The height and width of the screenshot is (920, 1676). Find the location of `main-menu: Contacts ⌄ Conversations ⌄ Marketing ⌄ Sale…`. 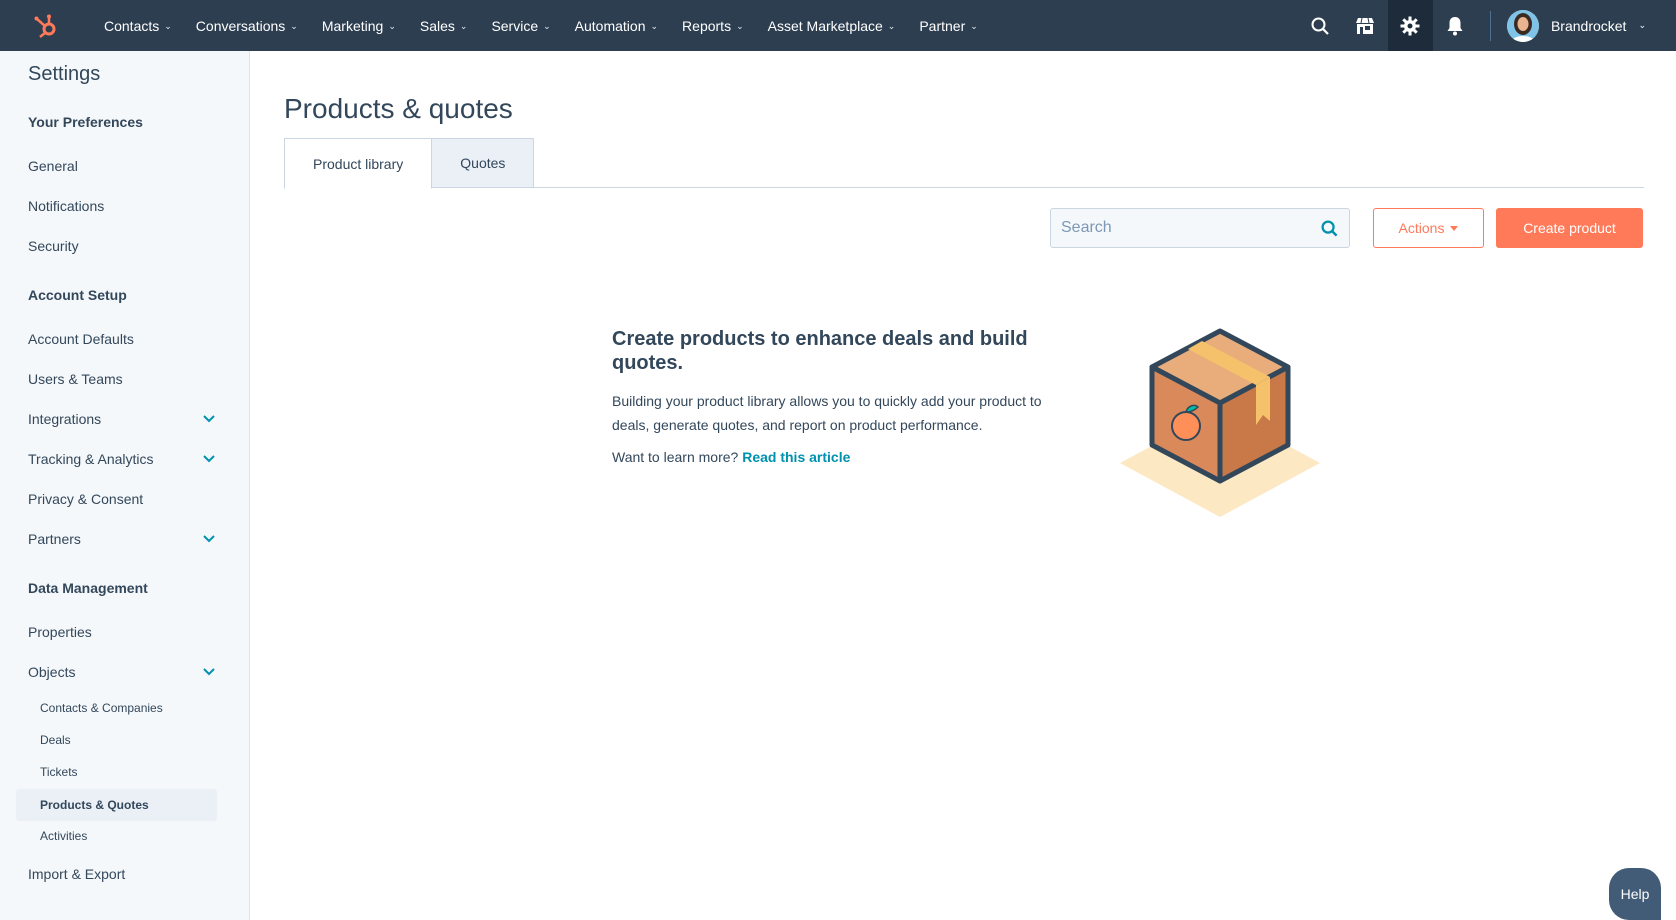

main-menu: Contacts ⌄ Conversations ⌄ Marketing ⌄ Sale… is located at coordinates (541, 25).